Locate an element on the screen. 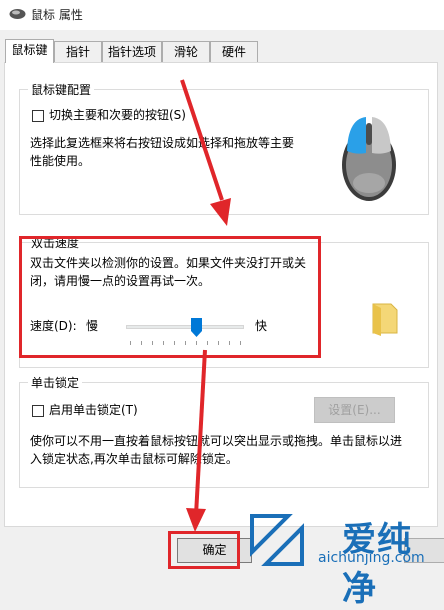  watermark-brand-en: aichunjing.com is located at coordinates (371, 558).